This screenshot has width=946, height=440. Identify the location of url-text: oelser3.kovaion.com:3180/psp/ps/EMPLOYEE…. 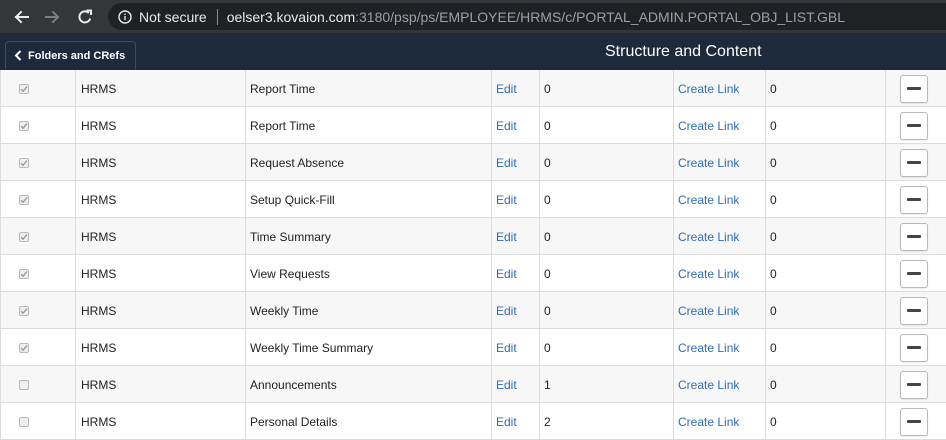
(536, 17).